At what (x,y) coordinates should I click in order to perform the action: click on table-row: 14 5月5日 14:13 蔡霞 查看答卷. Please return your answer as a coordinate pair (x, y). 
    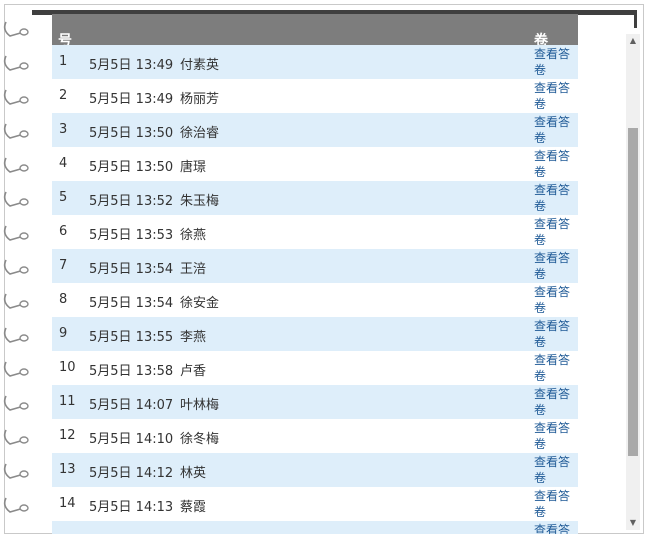
    Looking at the image, I should click on (315, 504).